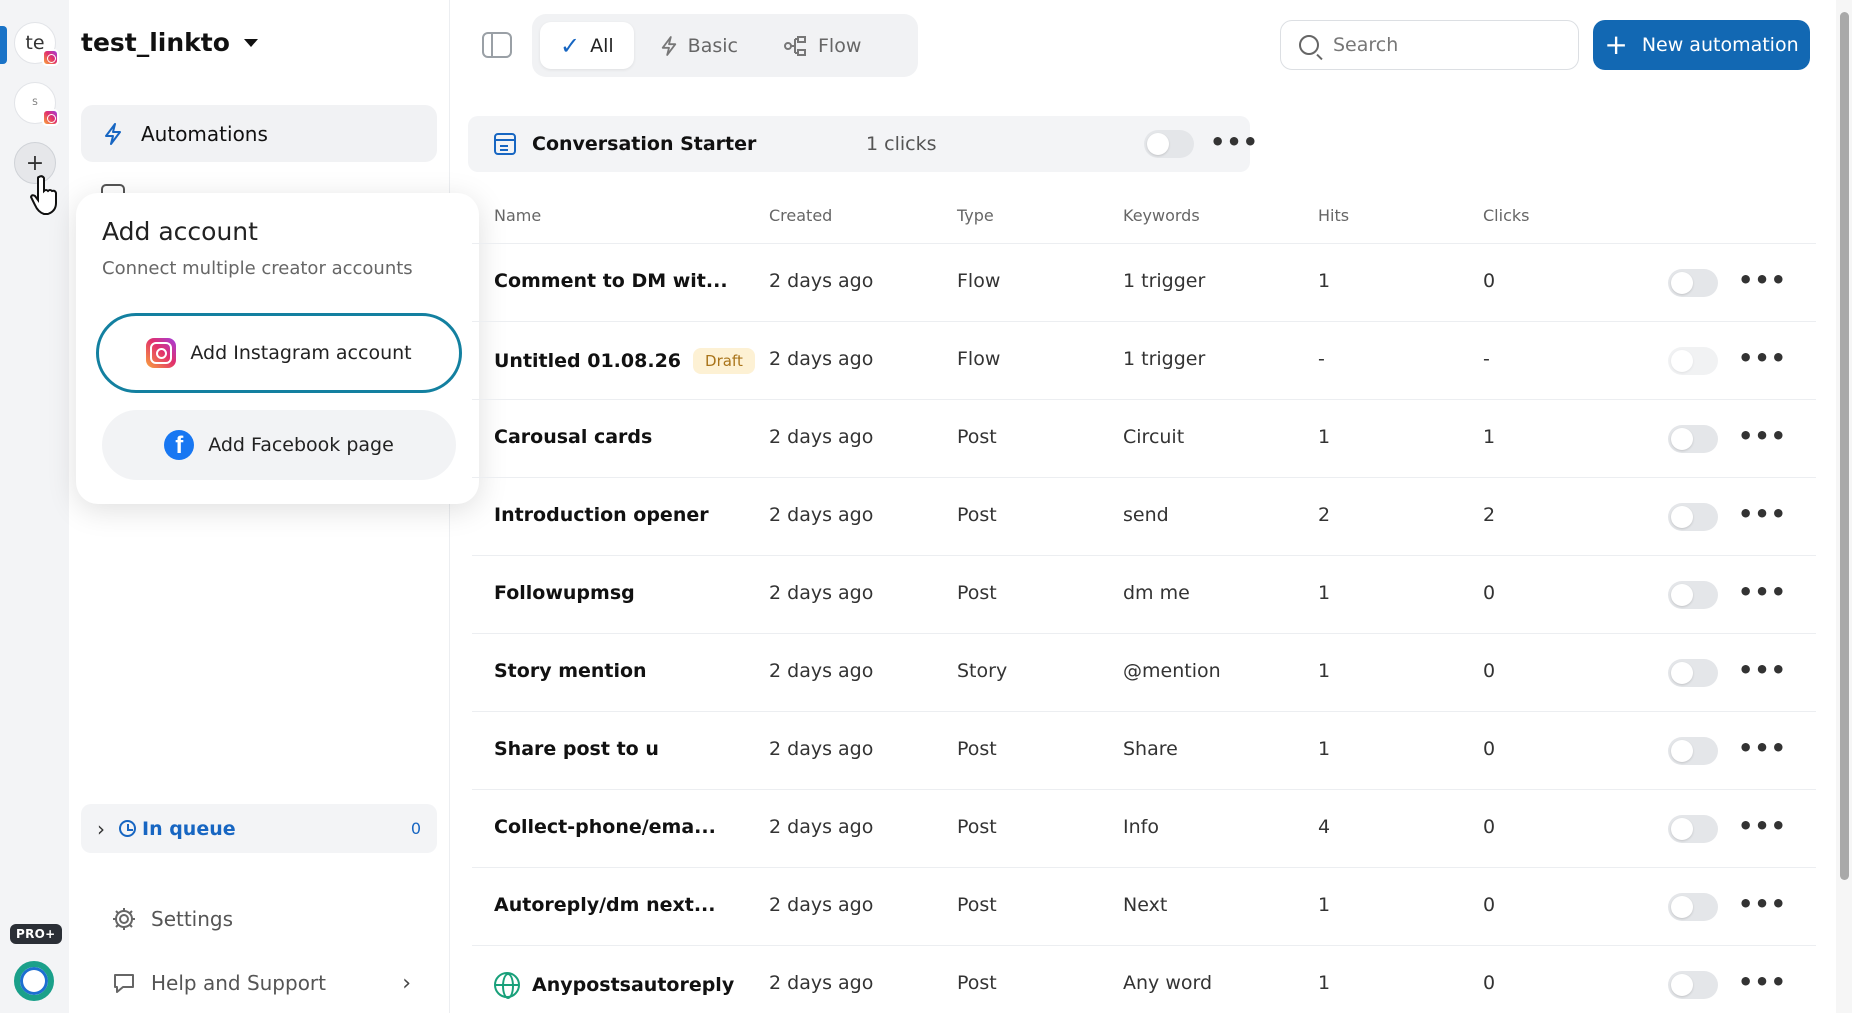  What do you see at coordinates (1150, 749) in the screenshot?
I see `automation-keywords: Share` at bounding box center [1150, 749].